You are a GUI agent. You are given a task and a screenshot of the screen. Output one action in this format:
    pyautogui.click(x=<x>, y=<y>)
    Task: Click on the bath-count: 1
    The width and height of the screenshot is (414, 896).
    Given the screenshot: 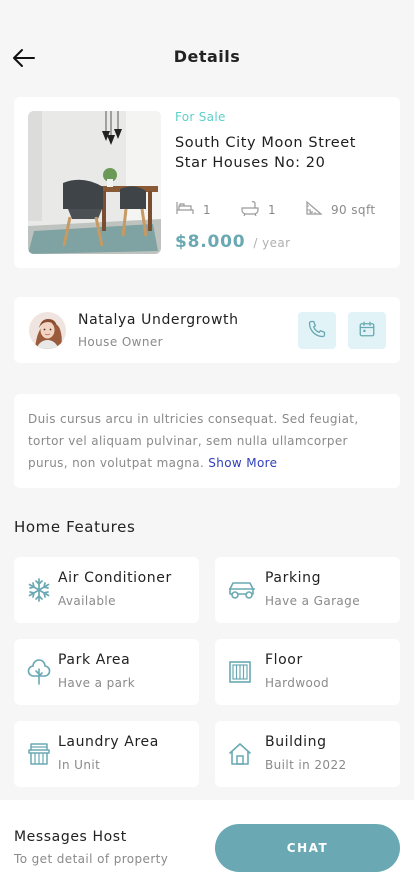 What is the action you would take?
    pyautogui.click(x=258, y=209)
    